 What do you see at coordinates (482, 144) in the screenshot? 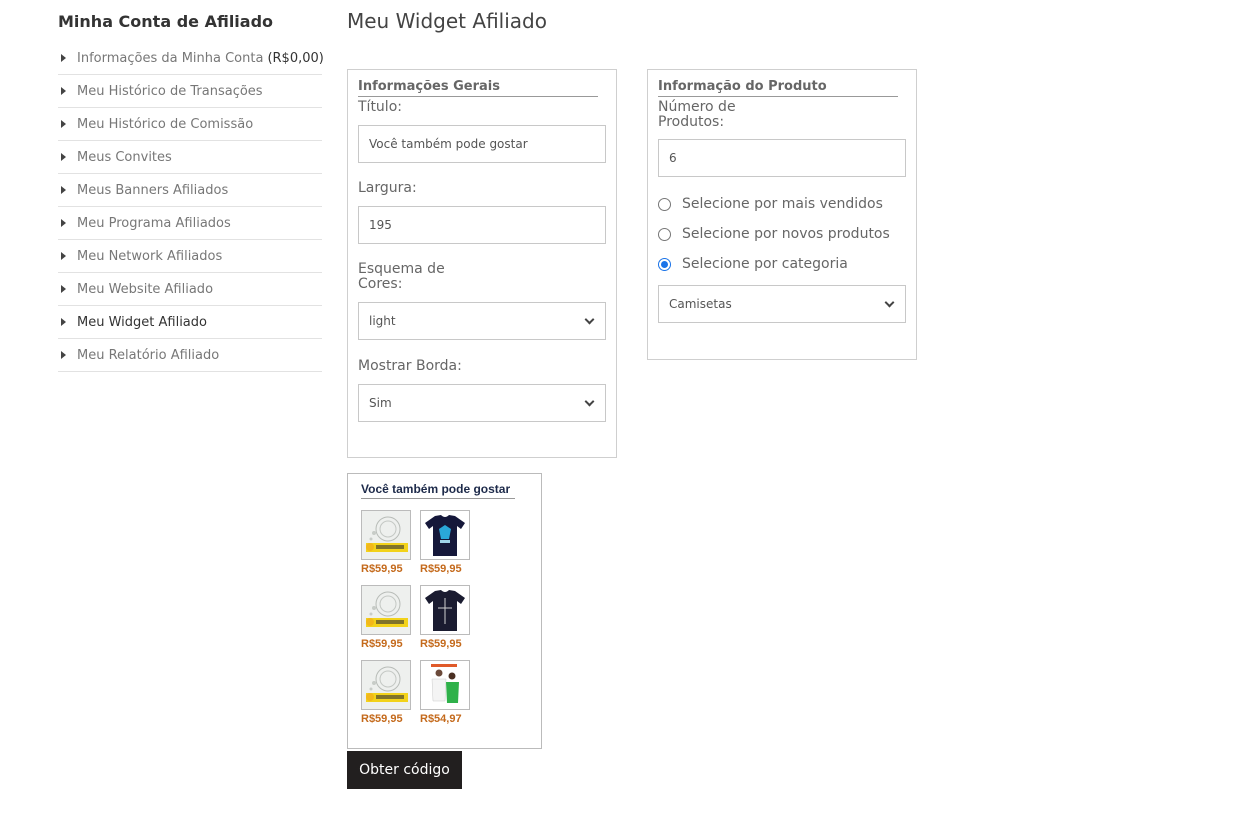
I see `title-input` at bounding box center [482, 144].